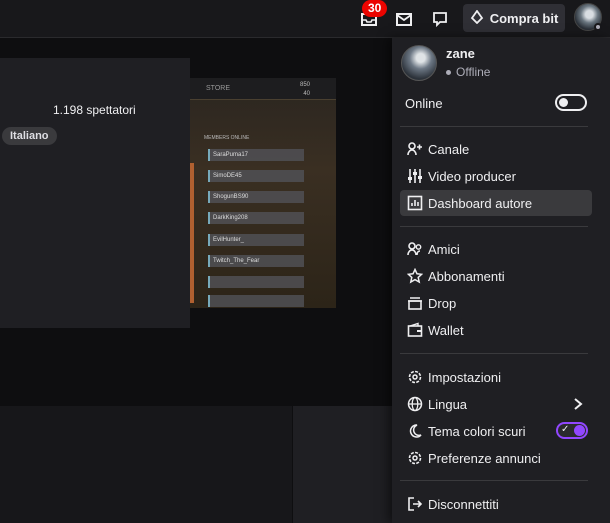  I want to click on menu-item-label: Lingua, so click(448, 404).